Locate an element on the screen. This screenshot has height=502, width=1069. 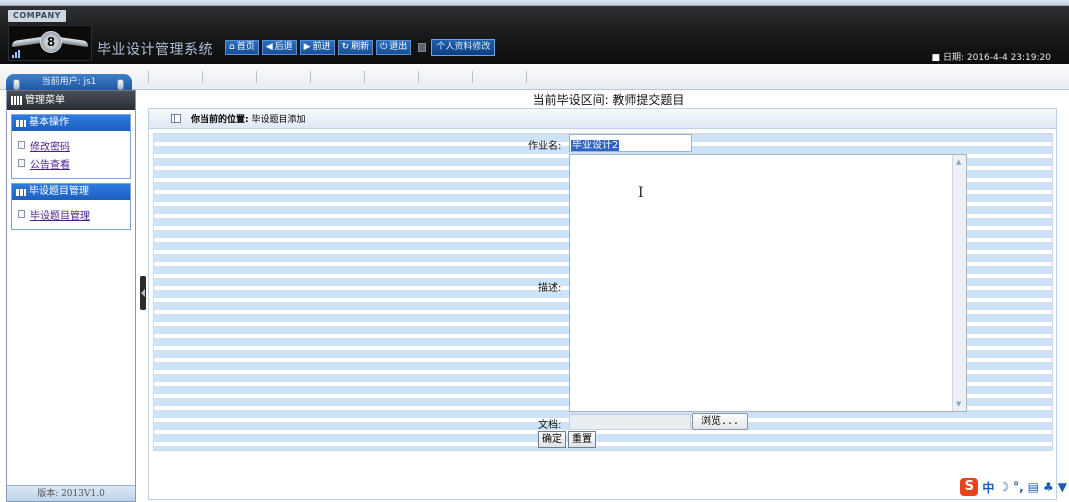
date-label: 日期: is located at coordinates (953, 58).